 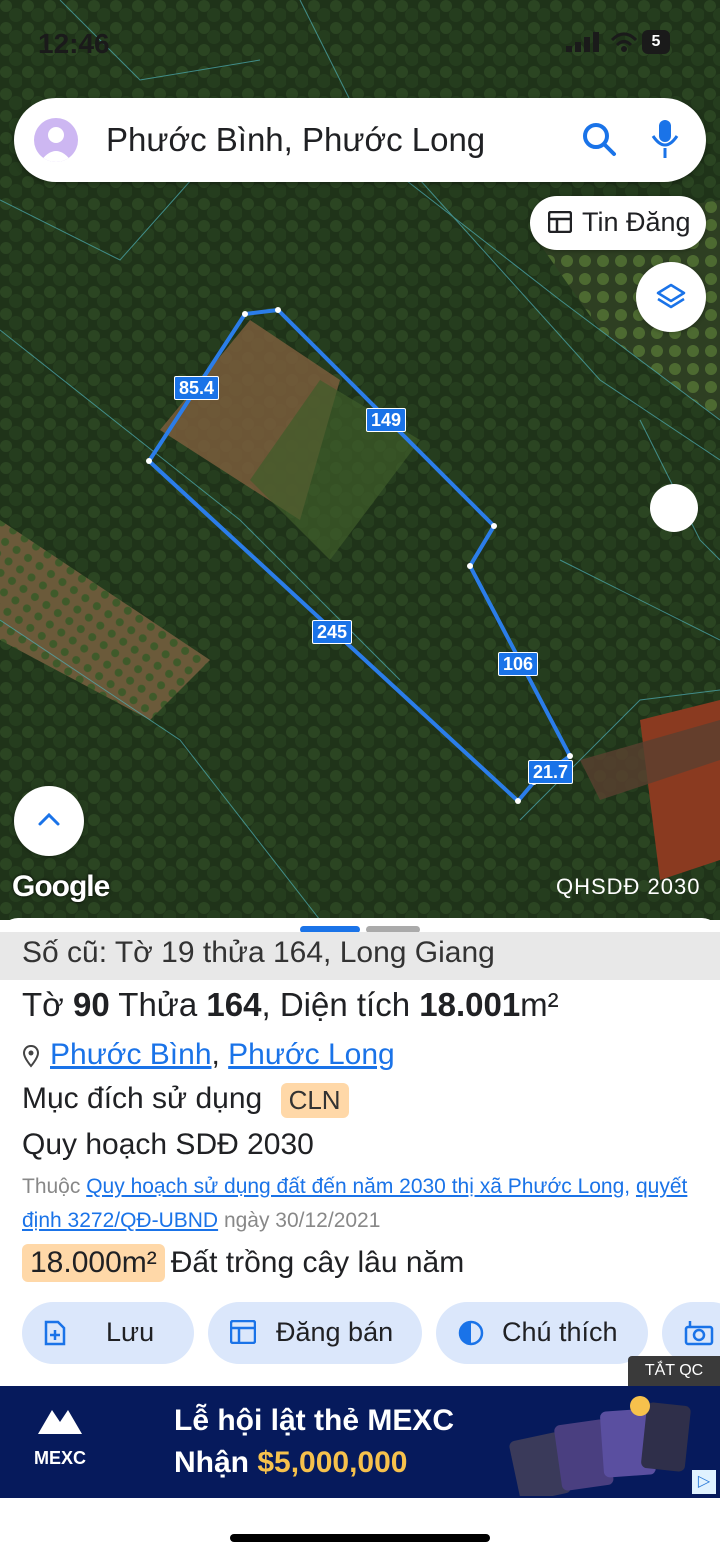 I want to click on location-pin-icon, so click(x=31, y=1056).